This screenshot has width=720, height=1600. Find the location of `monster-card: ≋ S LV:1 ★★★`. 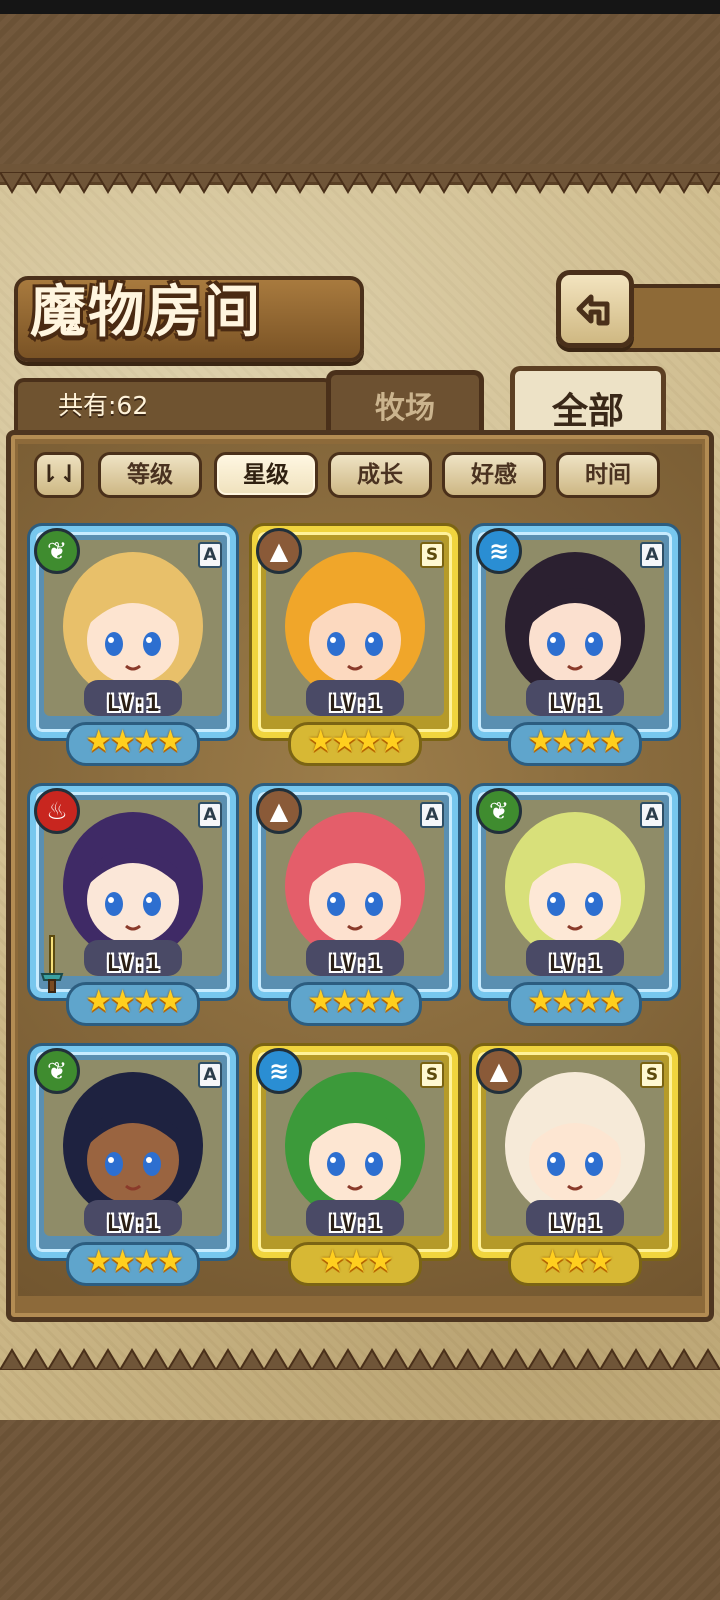

monster-card: ≋ S LV:1 ★★★ is located at coordinates (355, 1168).